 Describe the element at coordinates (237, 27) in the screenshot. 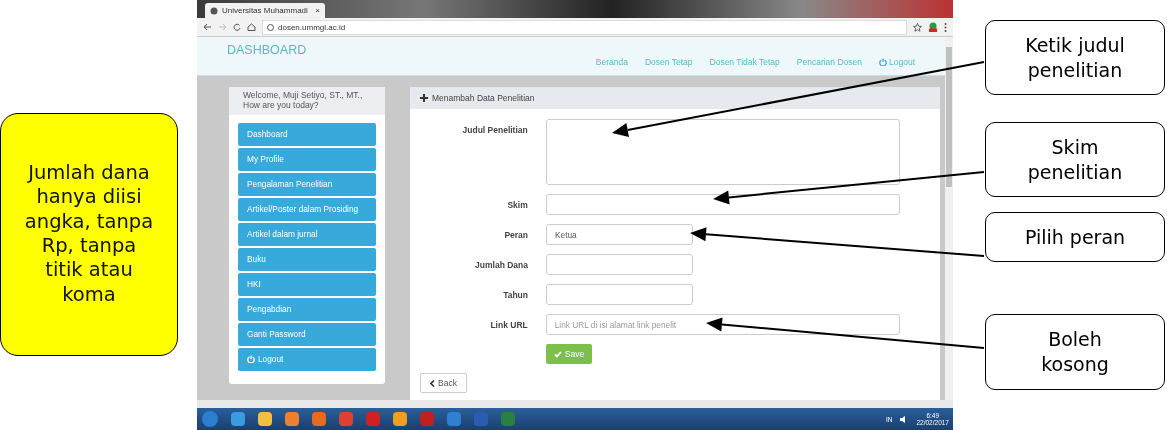

I see `reload-icon` at that location.